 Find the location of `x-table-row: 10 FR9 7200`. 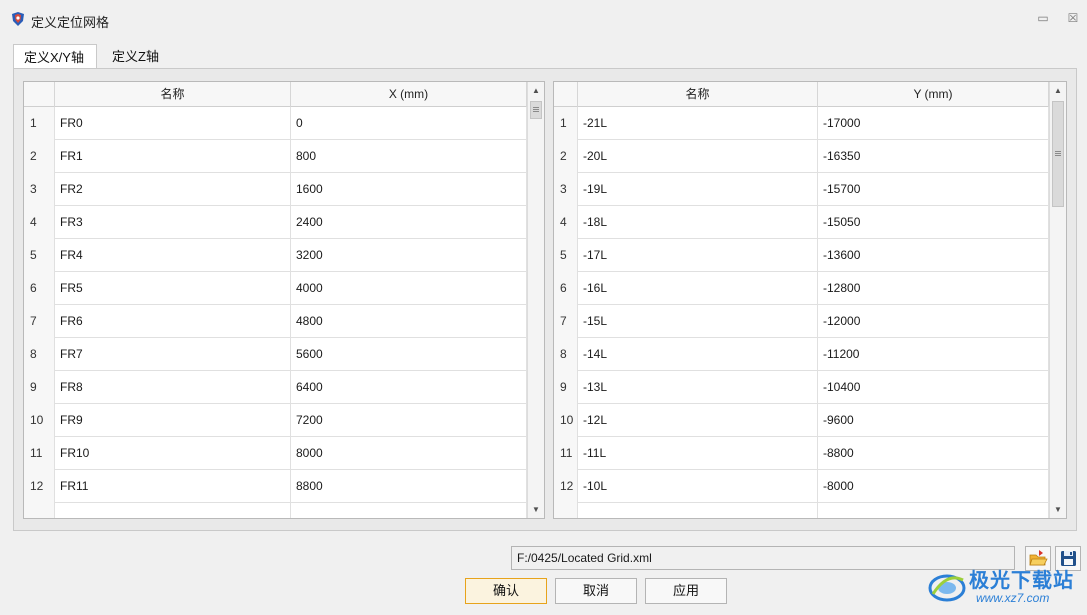

x-table-row: 10 FR9 7200 is located at coordinates (275, 420).